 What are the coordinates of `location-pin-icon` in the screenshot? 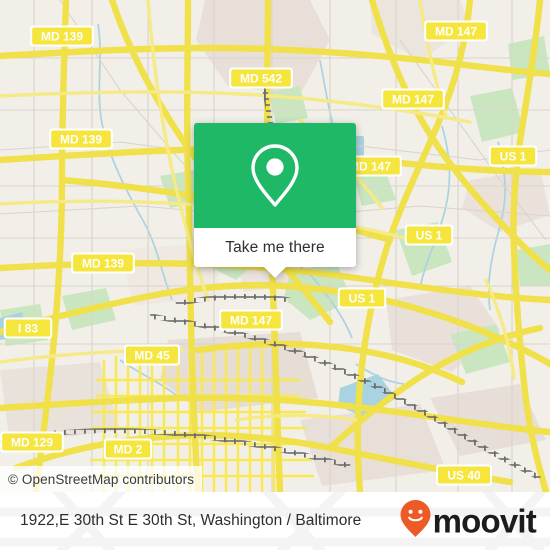 It's located at (275, 176).